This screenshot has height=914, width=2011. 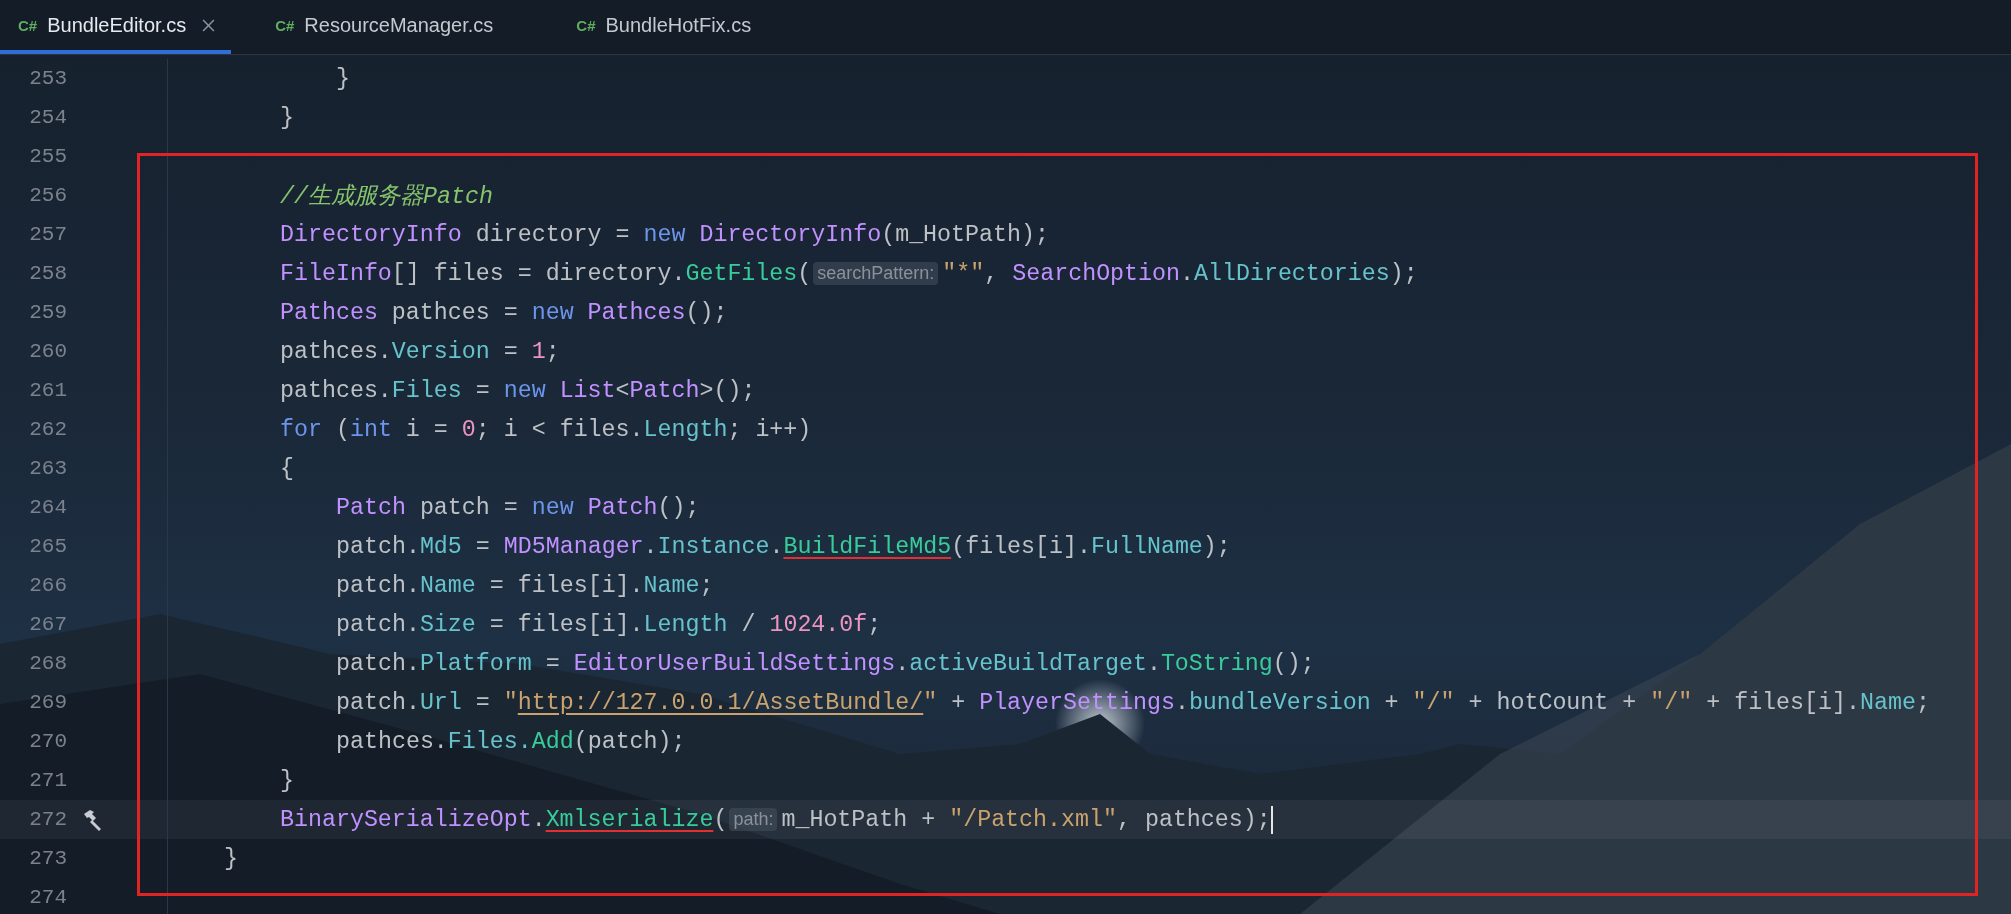 What do you see at coordinates (1028, 663) in the screenshot?
I see `property-name: activeBuildTarget` at bounding box center [1028, 663].